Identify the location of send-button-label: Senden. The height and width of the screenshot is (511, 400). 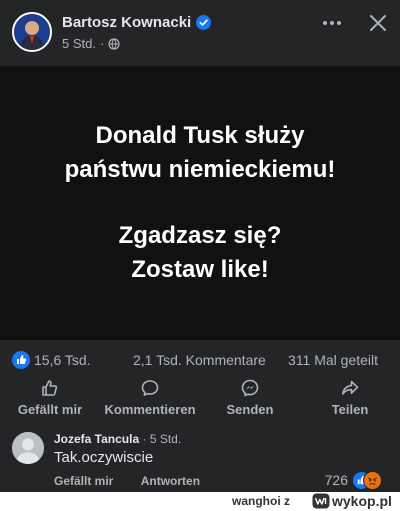
(250, 409).